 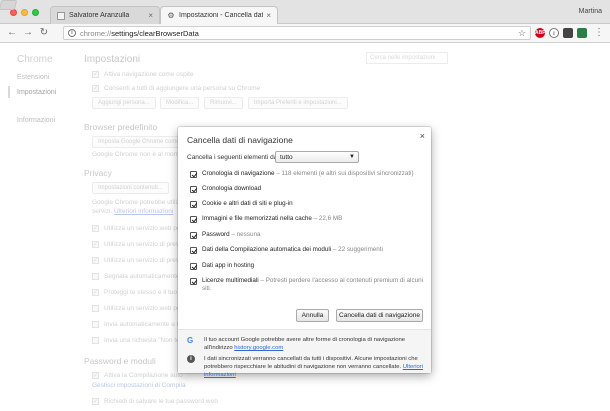 I want to click on tab-aranzulla: Salvatore Aranzulla ×, so click(x=105, y=15).